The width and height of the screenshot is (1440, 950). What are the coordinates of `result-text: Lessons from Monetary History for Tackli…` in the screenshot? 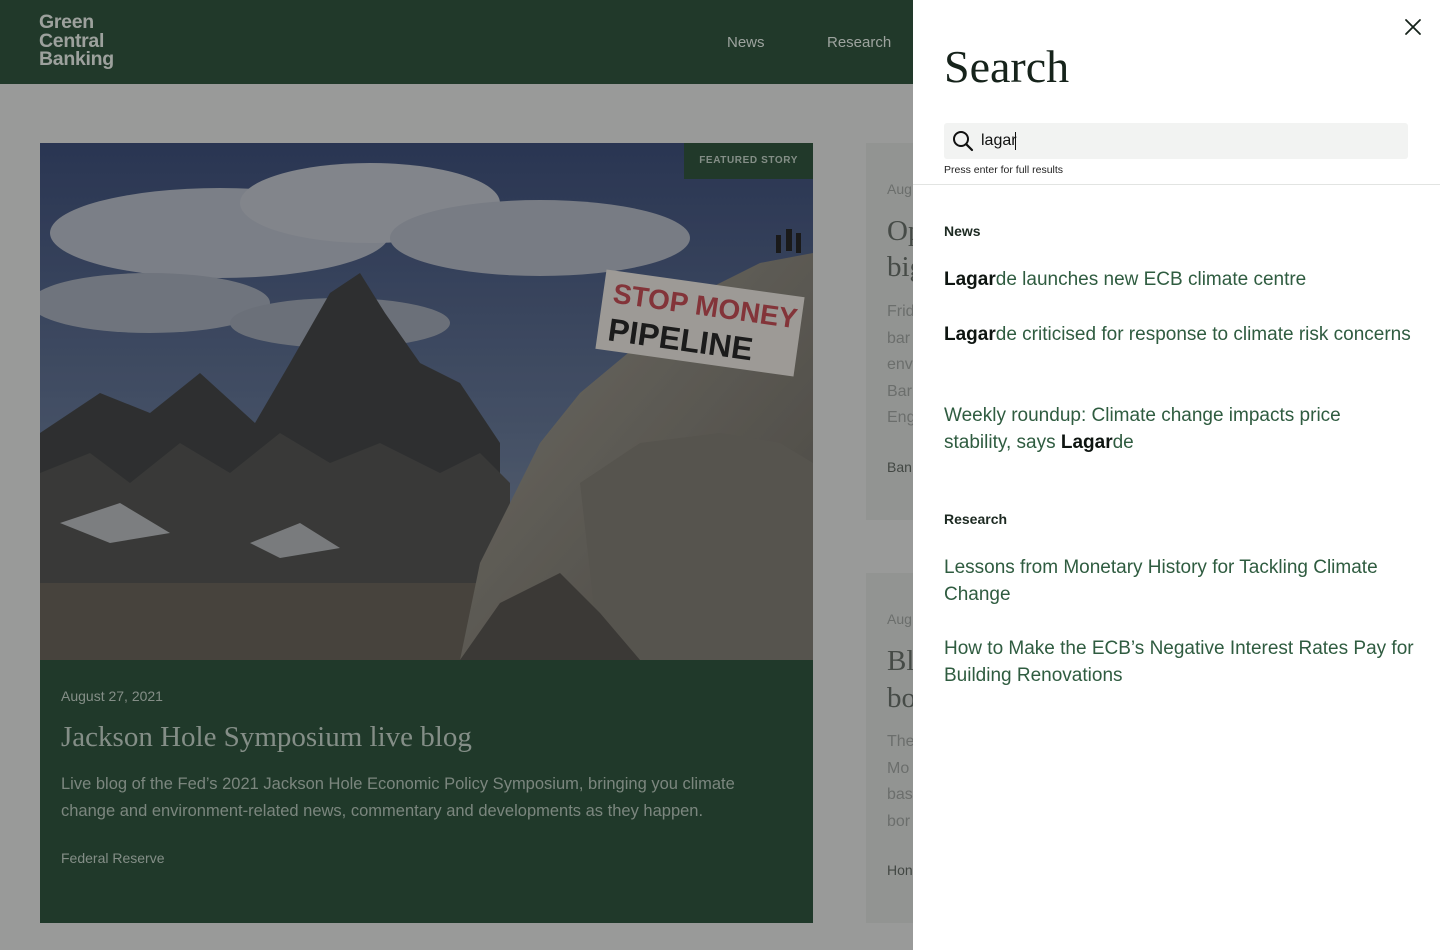 It's located at (1161, 581).